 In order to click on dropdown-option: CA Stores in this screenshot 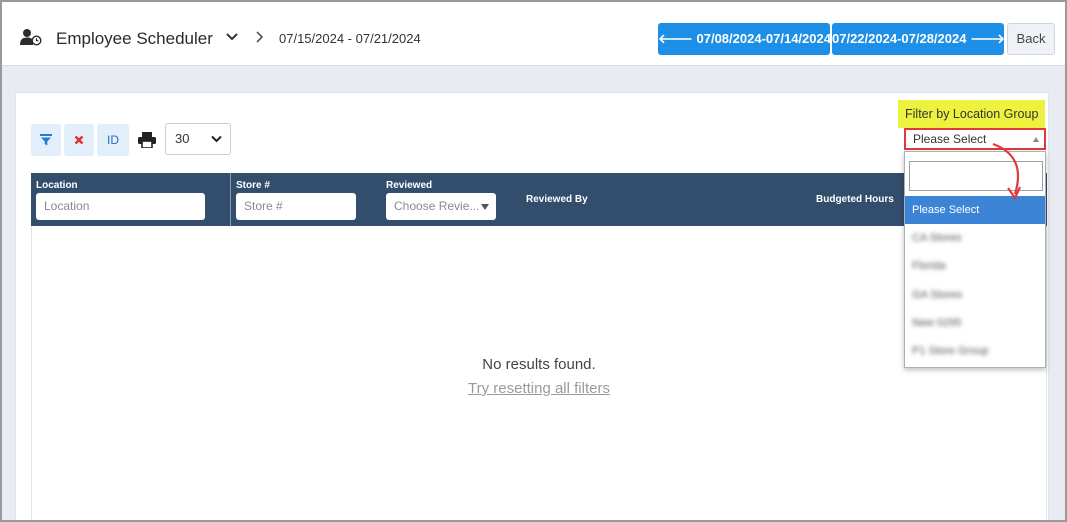, I will do `click(975, 238)`.